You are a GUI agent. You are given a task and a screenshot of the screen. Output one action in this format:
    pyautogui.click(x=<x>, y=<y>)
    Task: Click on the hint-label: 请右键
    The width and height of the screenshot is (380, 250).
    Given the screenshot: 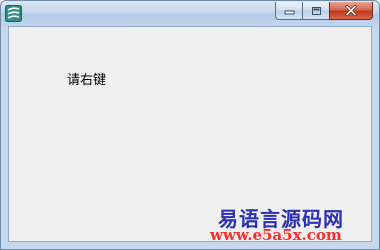 What is the action you would take?
    pyautogui.click(x=87, y=80)
    